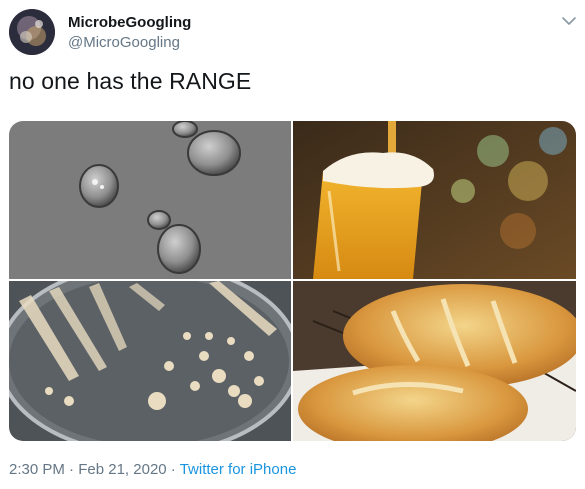  Describe the element at coordinates (37, 469) in the screenshot. I see `tweet-time: 2:30 PM` at that location.